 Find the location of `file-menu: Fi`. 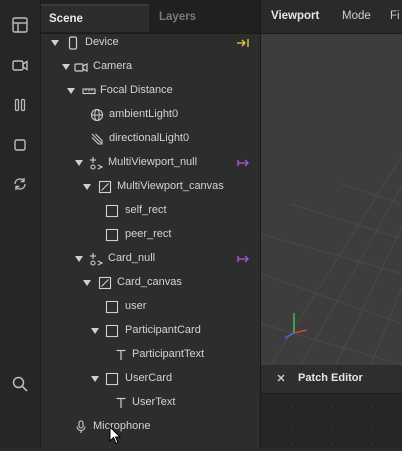

file-menu: Fi is located at coordinates (395, 16).